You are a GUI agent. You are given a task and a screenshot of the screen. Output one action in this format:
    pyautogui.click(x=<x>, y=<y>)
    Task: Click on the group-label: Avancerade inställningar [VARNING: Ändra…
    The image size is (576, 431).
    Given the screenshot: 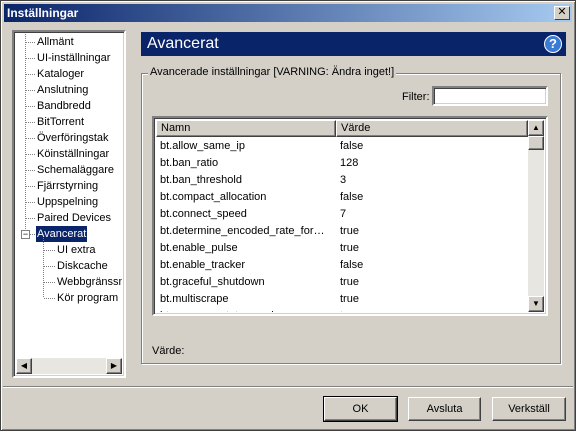 What is the action you would take?
    pyautogui.click(x=272, y=72)
    